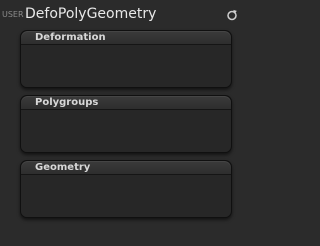  What do you see at coordinates (126, 38) in the screenshot?
I see `deformation-panel-header: Deformation` at bounding box center [126, 38].